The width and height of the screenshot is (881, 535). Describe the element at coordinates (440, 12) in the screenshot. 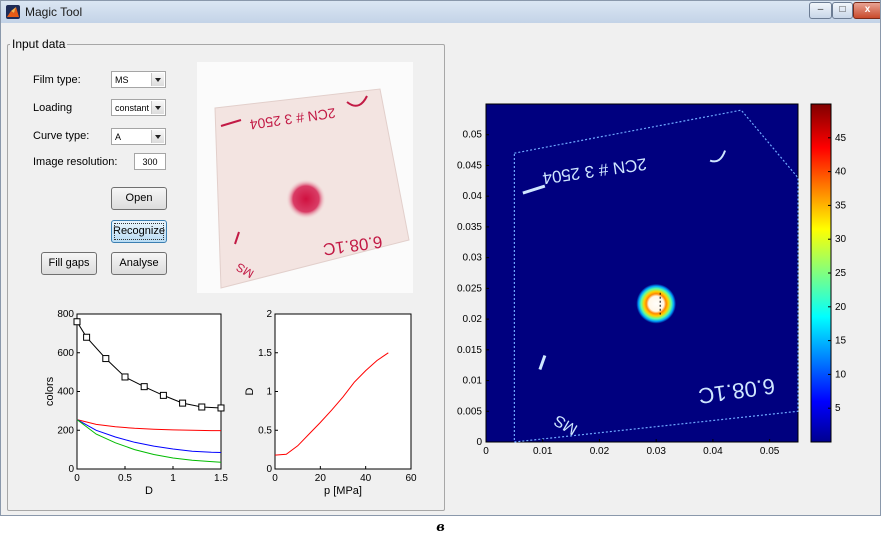

I see `title-bar: Magic Tool – □ x` at that location.